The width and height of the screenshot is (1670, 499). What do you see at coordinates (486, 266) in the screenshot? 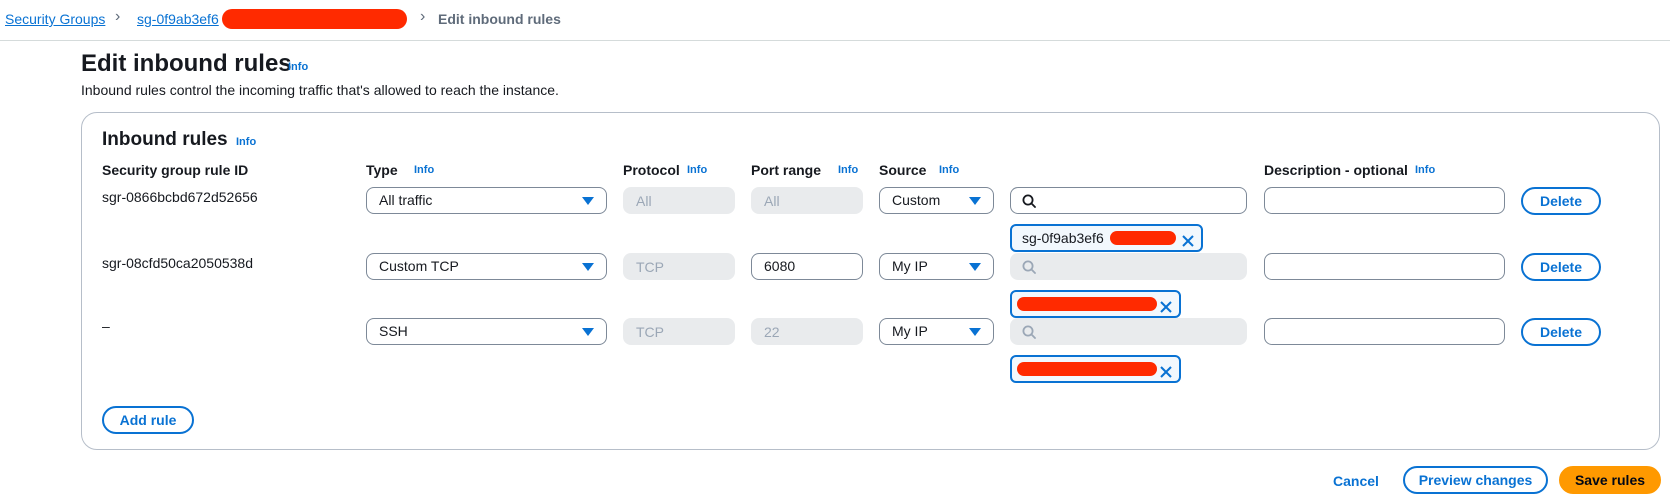
I see `type-select: Custom TCP` at bounding box center [486, 266].